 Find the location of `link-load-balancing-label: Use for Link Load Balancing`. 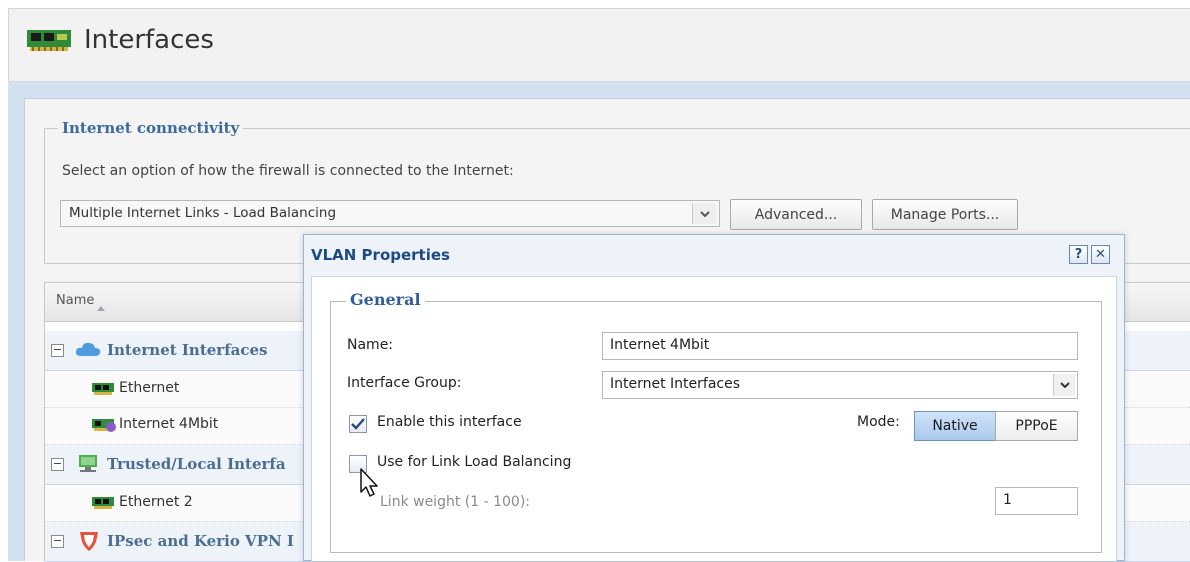

link-load-balancing-label: Use for Link Load Balancing is located at coordinates (474, 462).